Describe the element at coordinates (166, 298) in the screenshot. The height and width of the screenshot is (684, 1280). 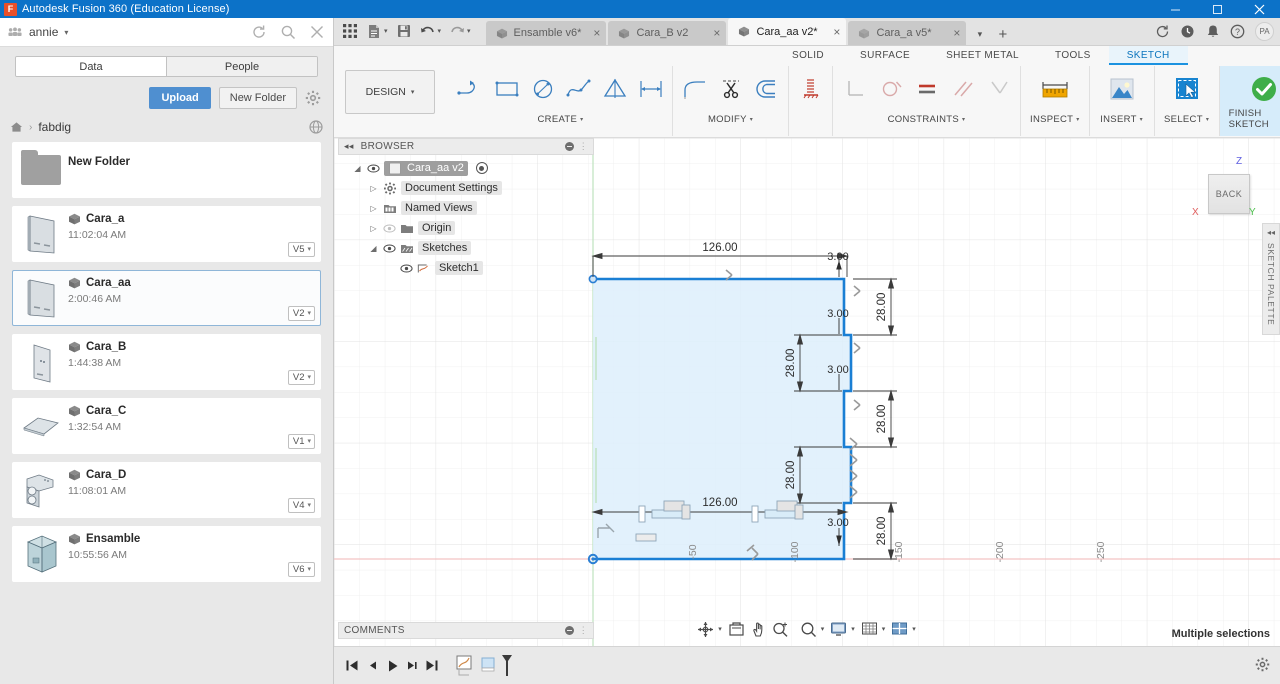
I see `list-item-selected: Cara_aa 2:00:46 AM V2 ▾` at that location.